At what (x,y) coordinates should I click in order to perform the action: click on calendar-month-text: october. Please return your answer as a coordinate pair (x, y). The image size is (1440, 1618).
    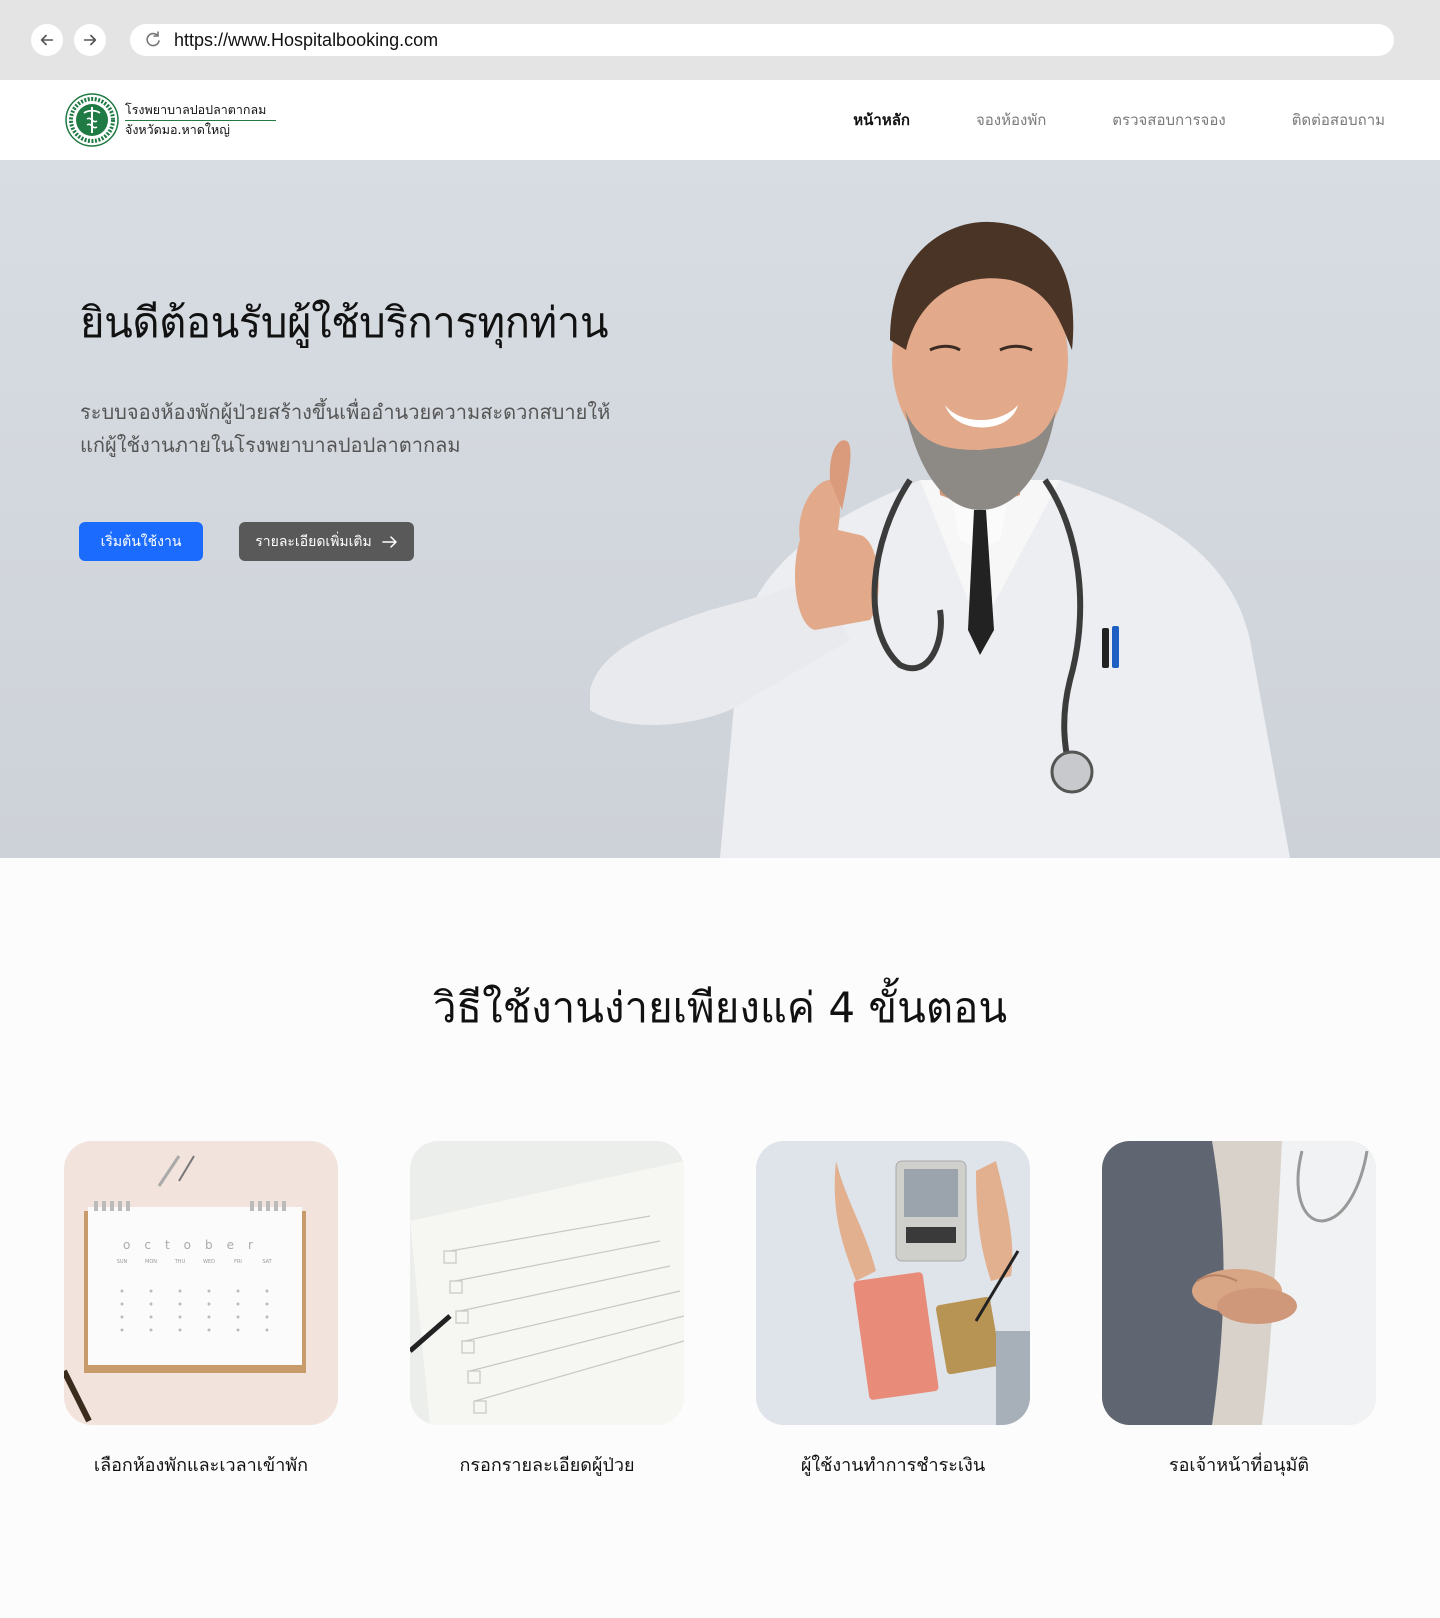
    Looking at the image, I should click on (195, 1245).